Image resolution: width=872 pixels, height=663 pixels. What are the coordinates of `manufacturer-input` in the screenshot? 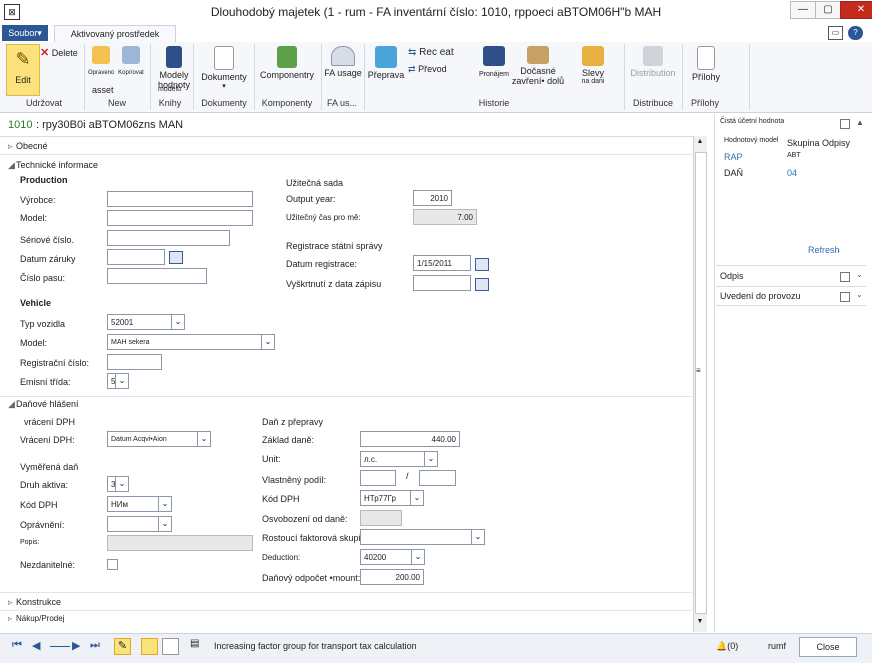 It's located at (180, 199).